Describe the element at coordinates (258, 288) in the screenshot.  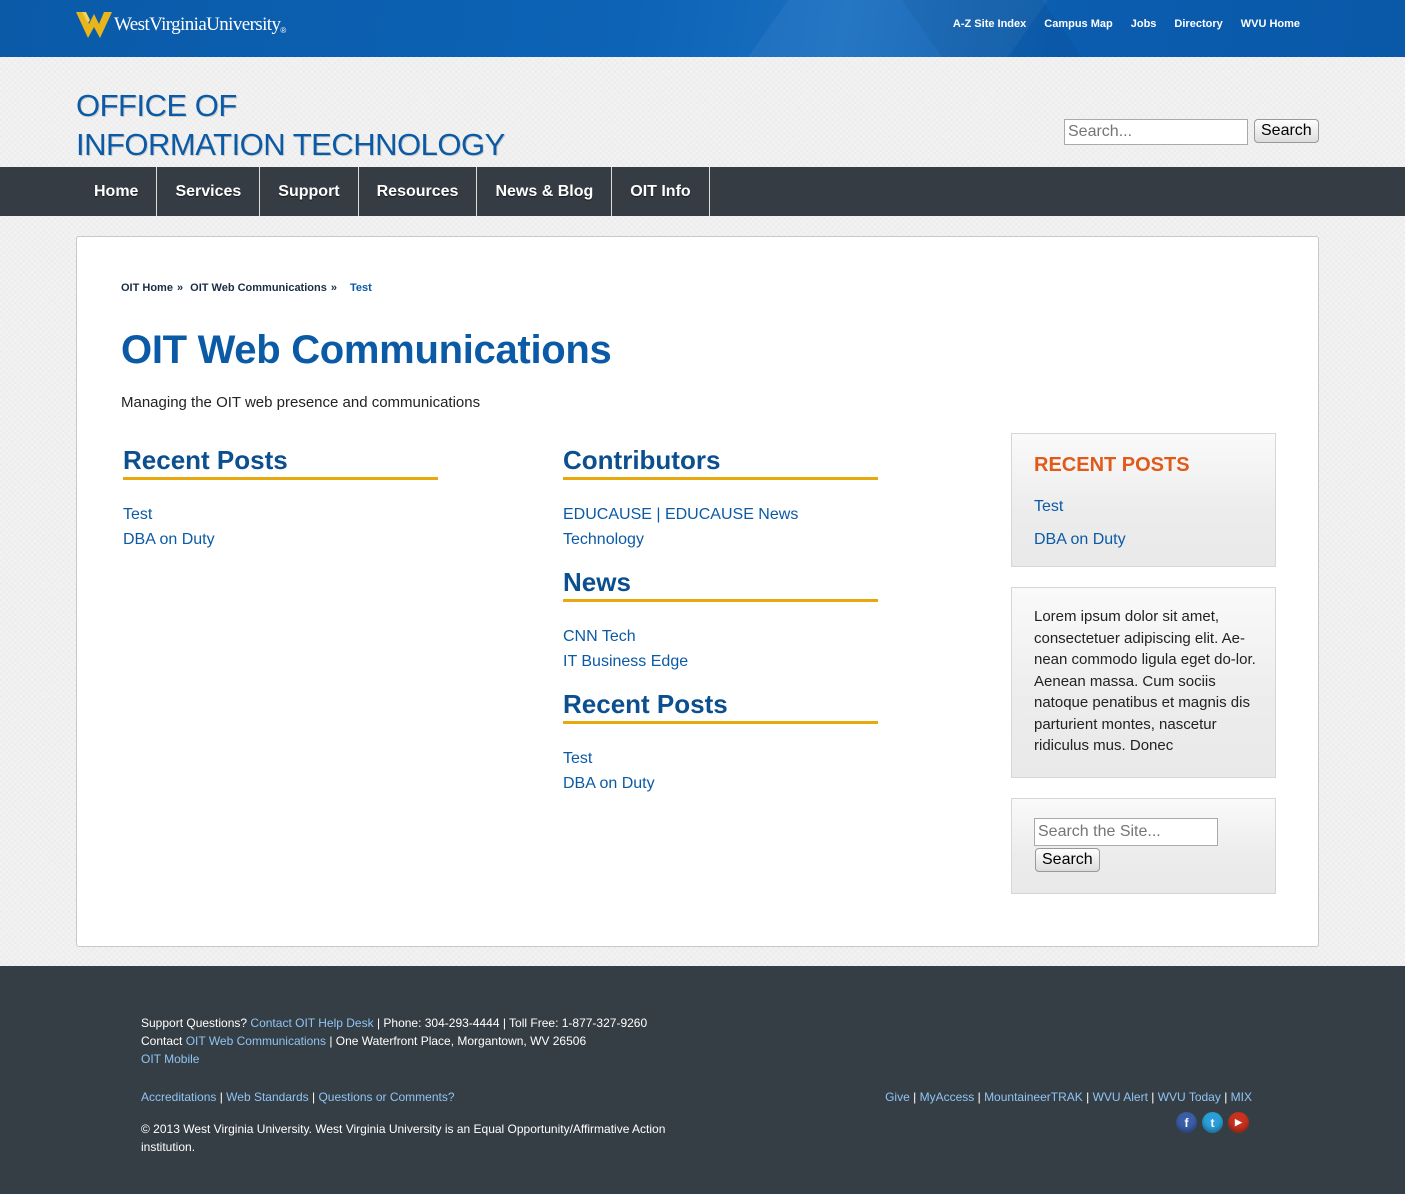
I see `breadcrumb-oit-web-communications: OIT Web Communications` at that location.